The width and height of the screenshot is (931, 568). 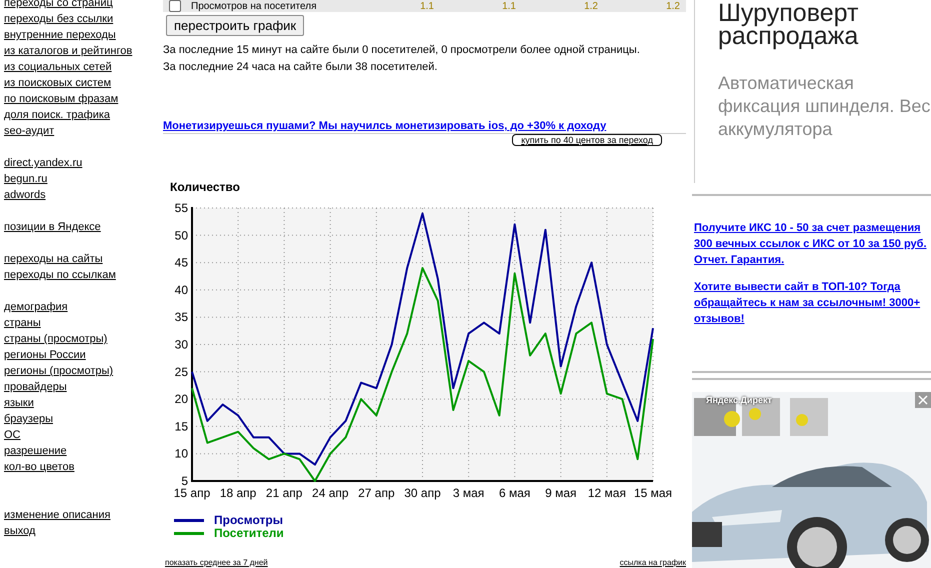 What do you see at coordinates (789, 25) in the screenshot?
I see `ad-title: Шуруповерт распродажа` at bounding box center [789, 25].